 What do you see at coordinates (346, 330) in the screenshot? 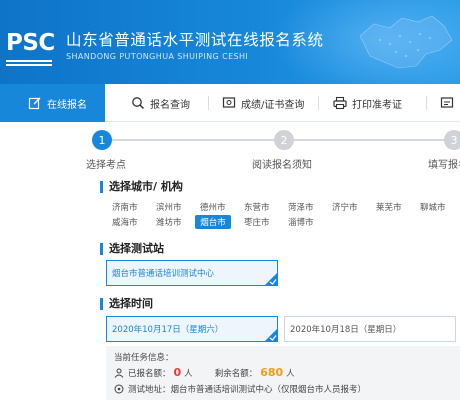
I see `date-label: 2020年10月18日（星期日）` at bounding box center [346, 330].